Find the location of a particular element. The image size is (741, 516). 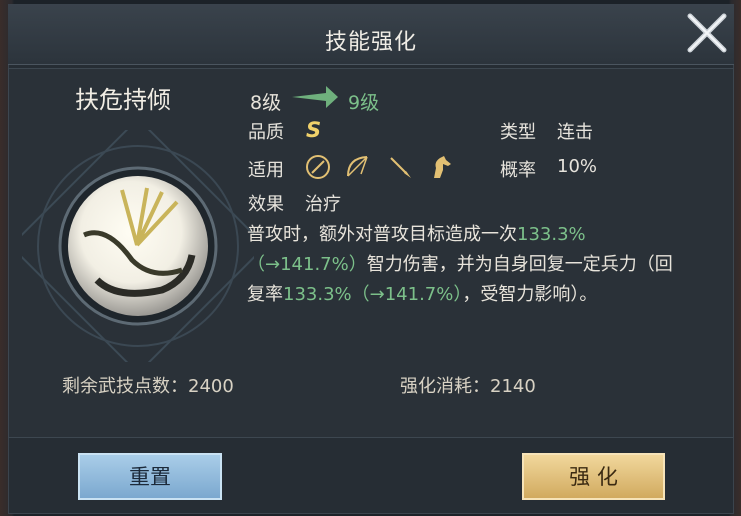

horse-icon is located at coordinates (442, 167).